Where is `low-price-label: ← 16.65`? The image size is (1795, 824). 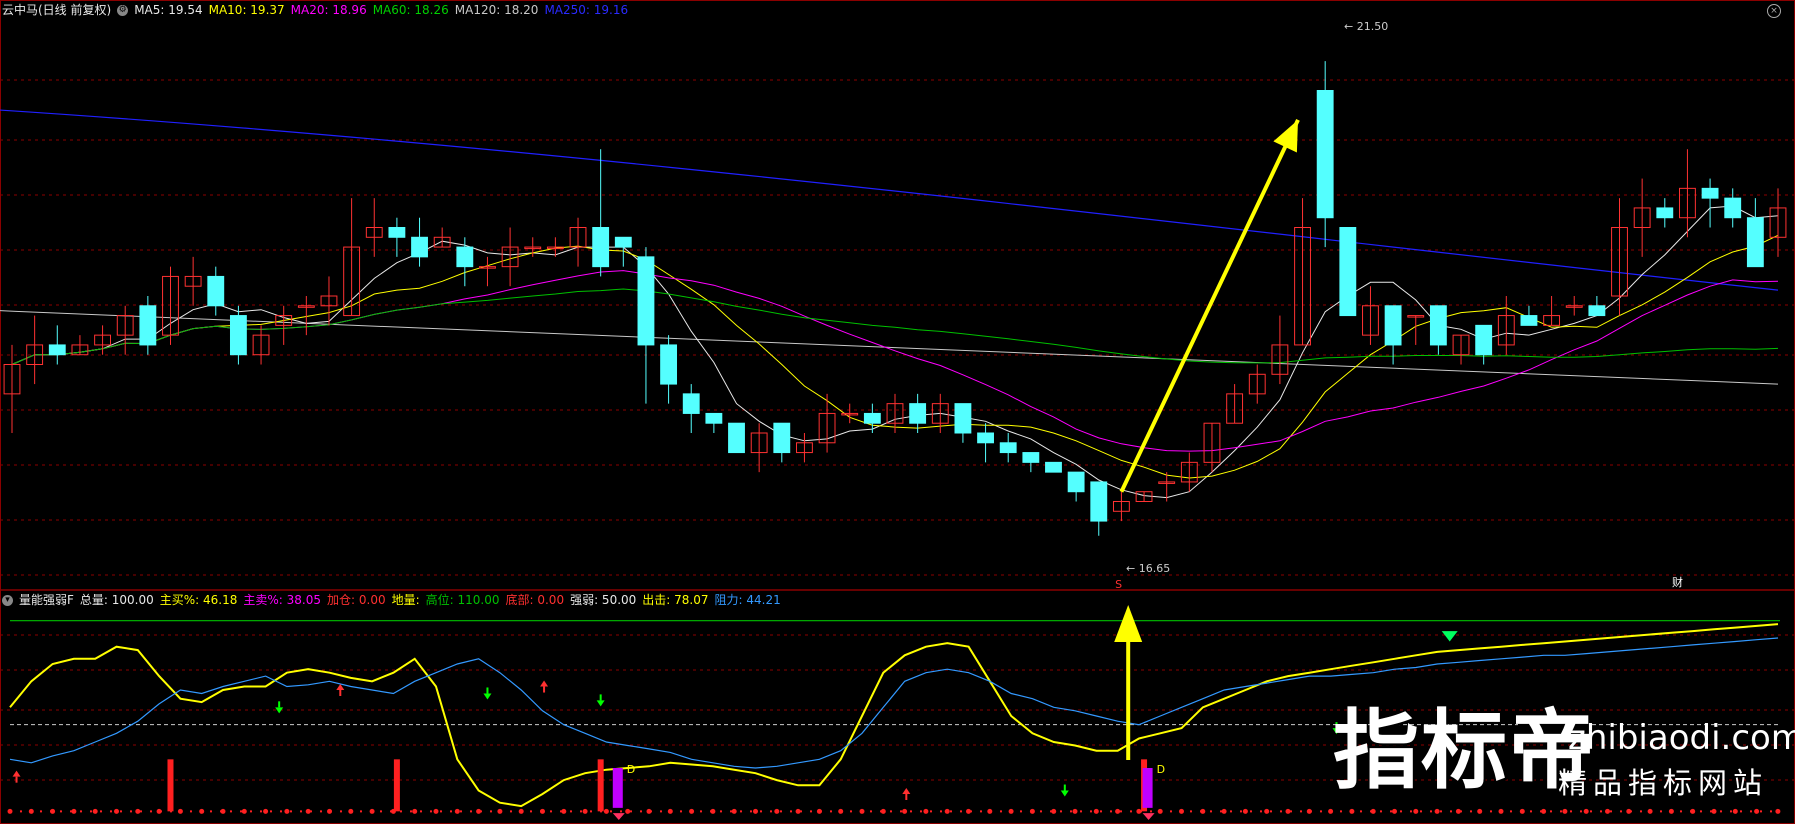
low-price-label: ← 16.65 is located at coordinates (1148, 568).